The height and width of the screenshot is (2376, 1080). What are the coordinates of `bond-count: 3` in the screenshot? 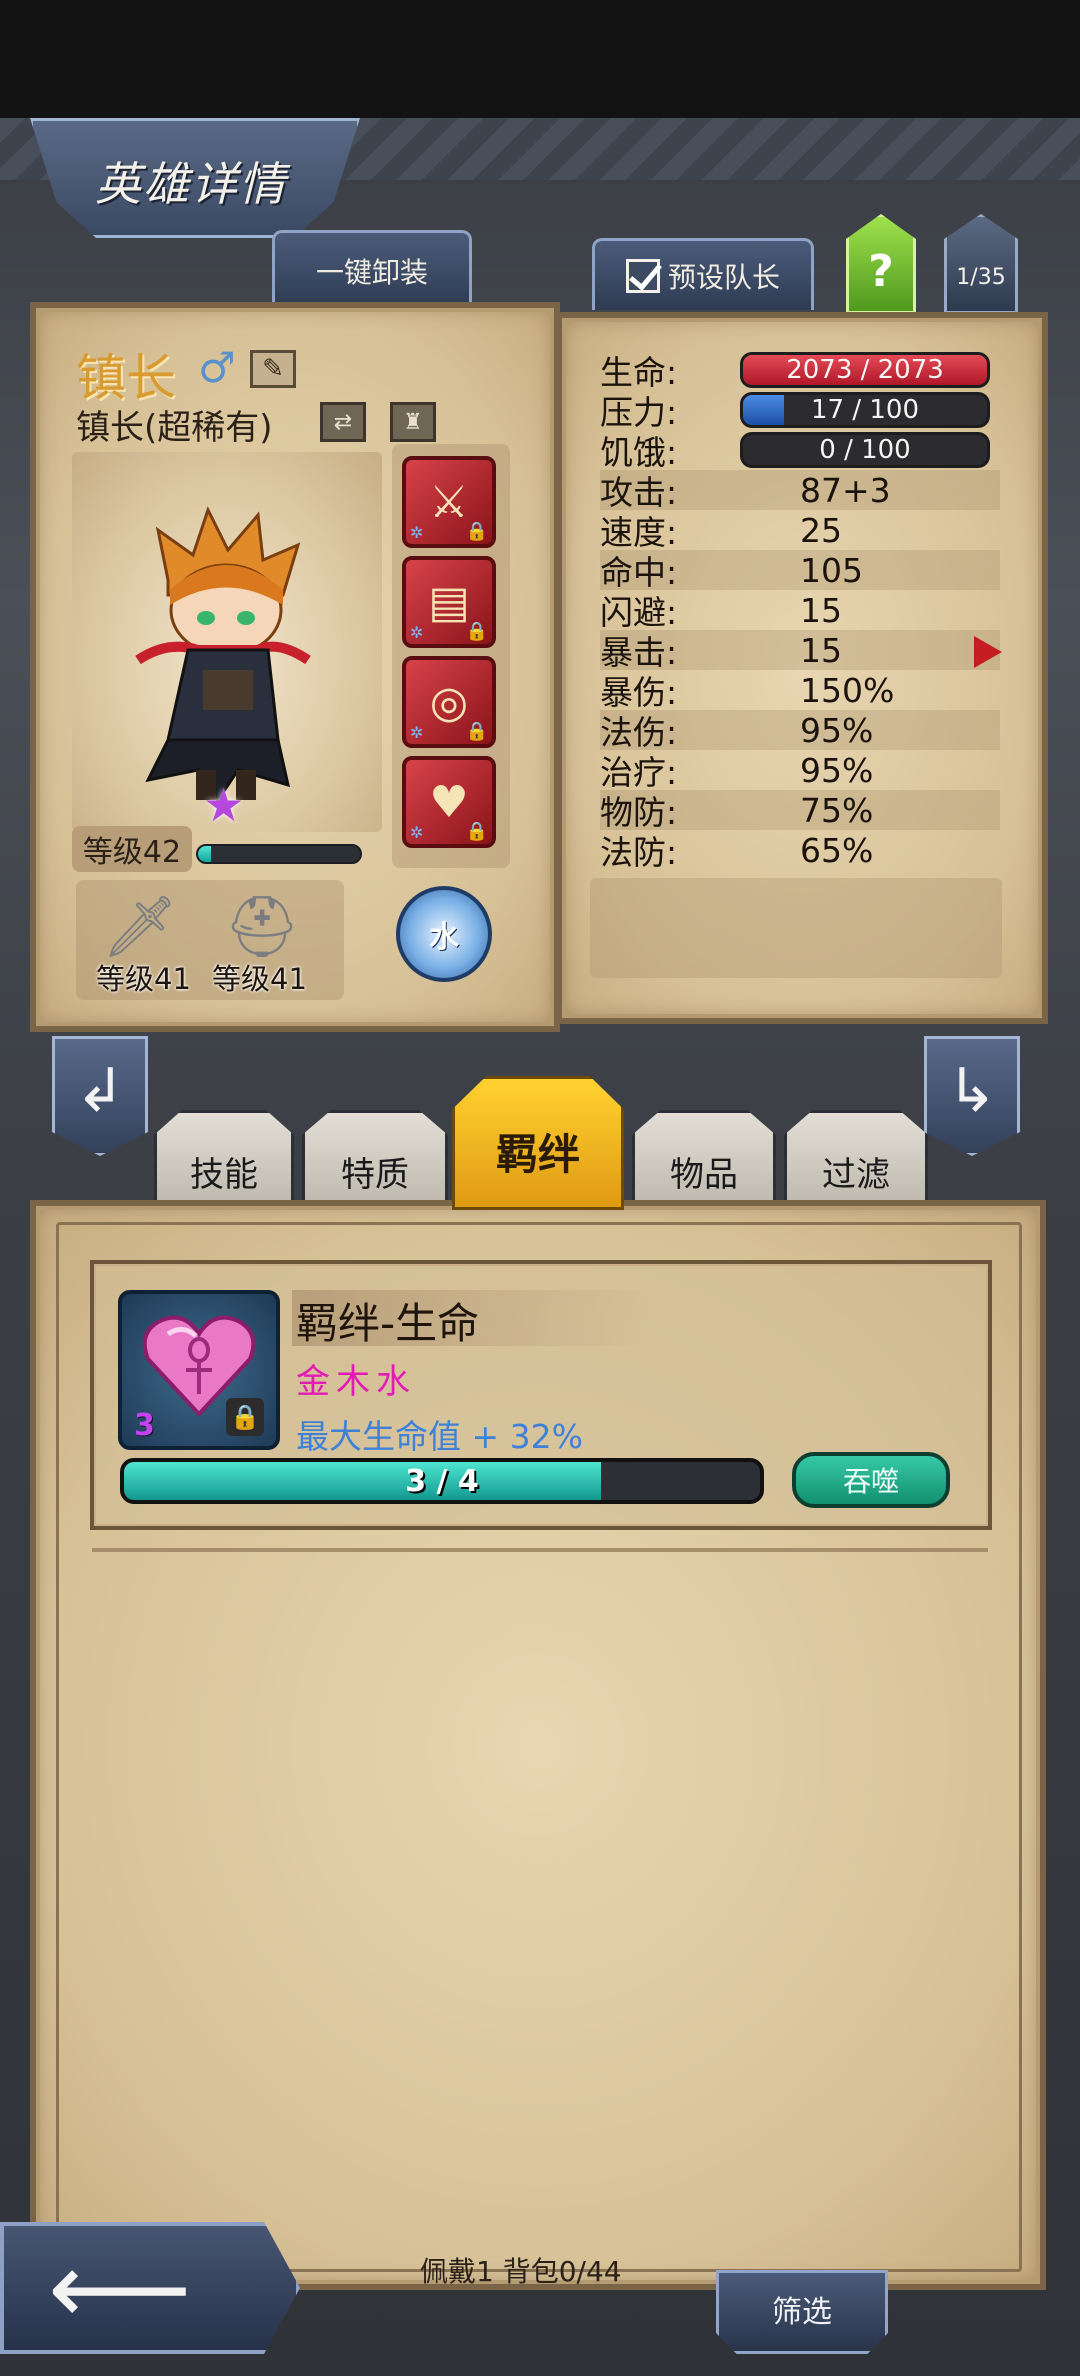 It's located at (144, 1425).